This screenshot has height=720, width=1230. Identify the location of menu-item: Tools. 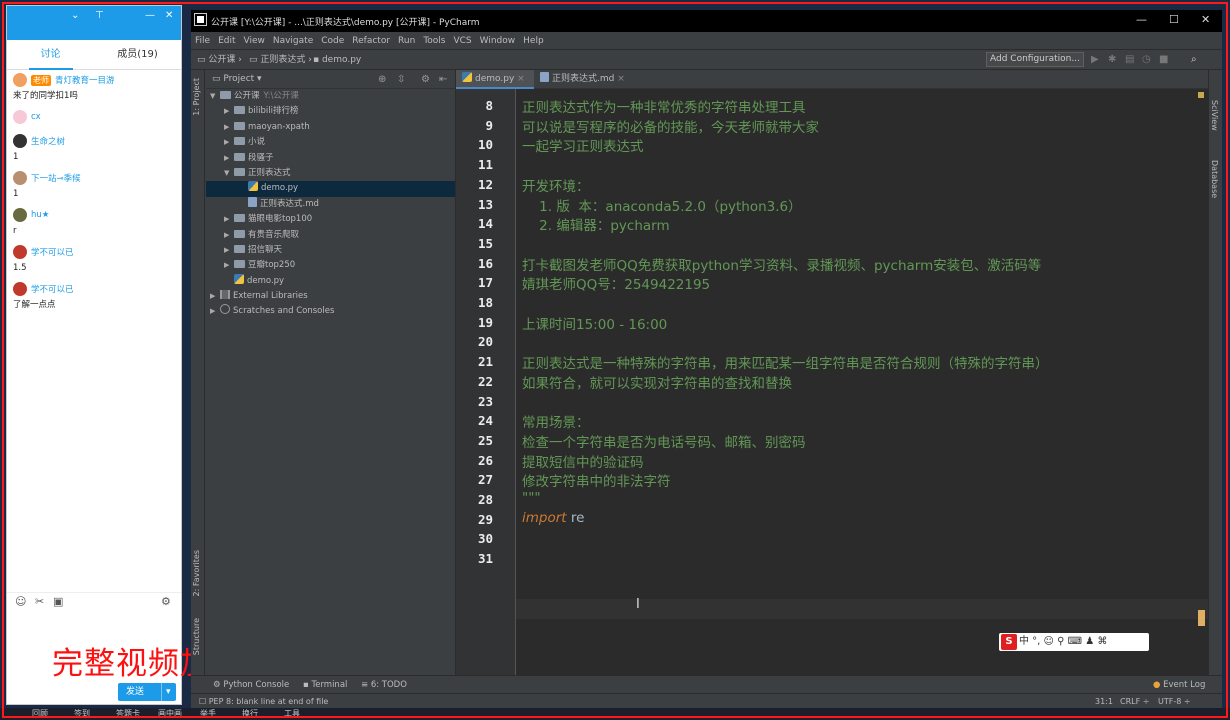
(434, 40).